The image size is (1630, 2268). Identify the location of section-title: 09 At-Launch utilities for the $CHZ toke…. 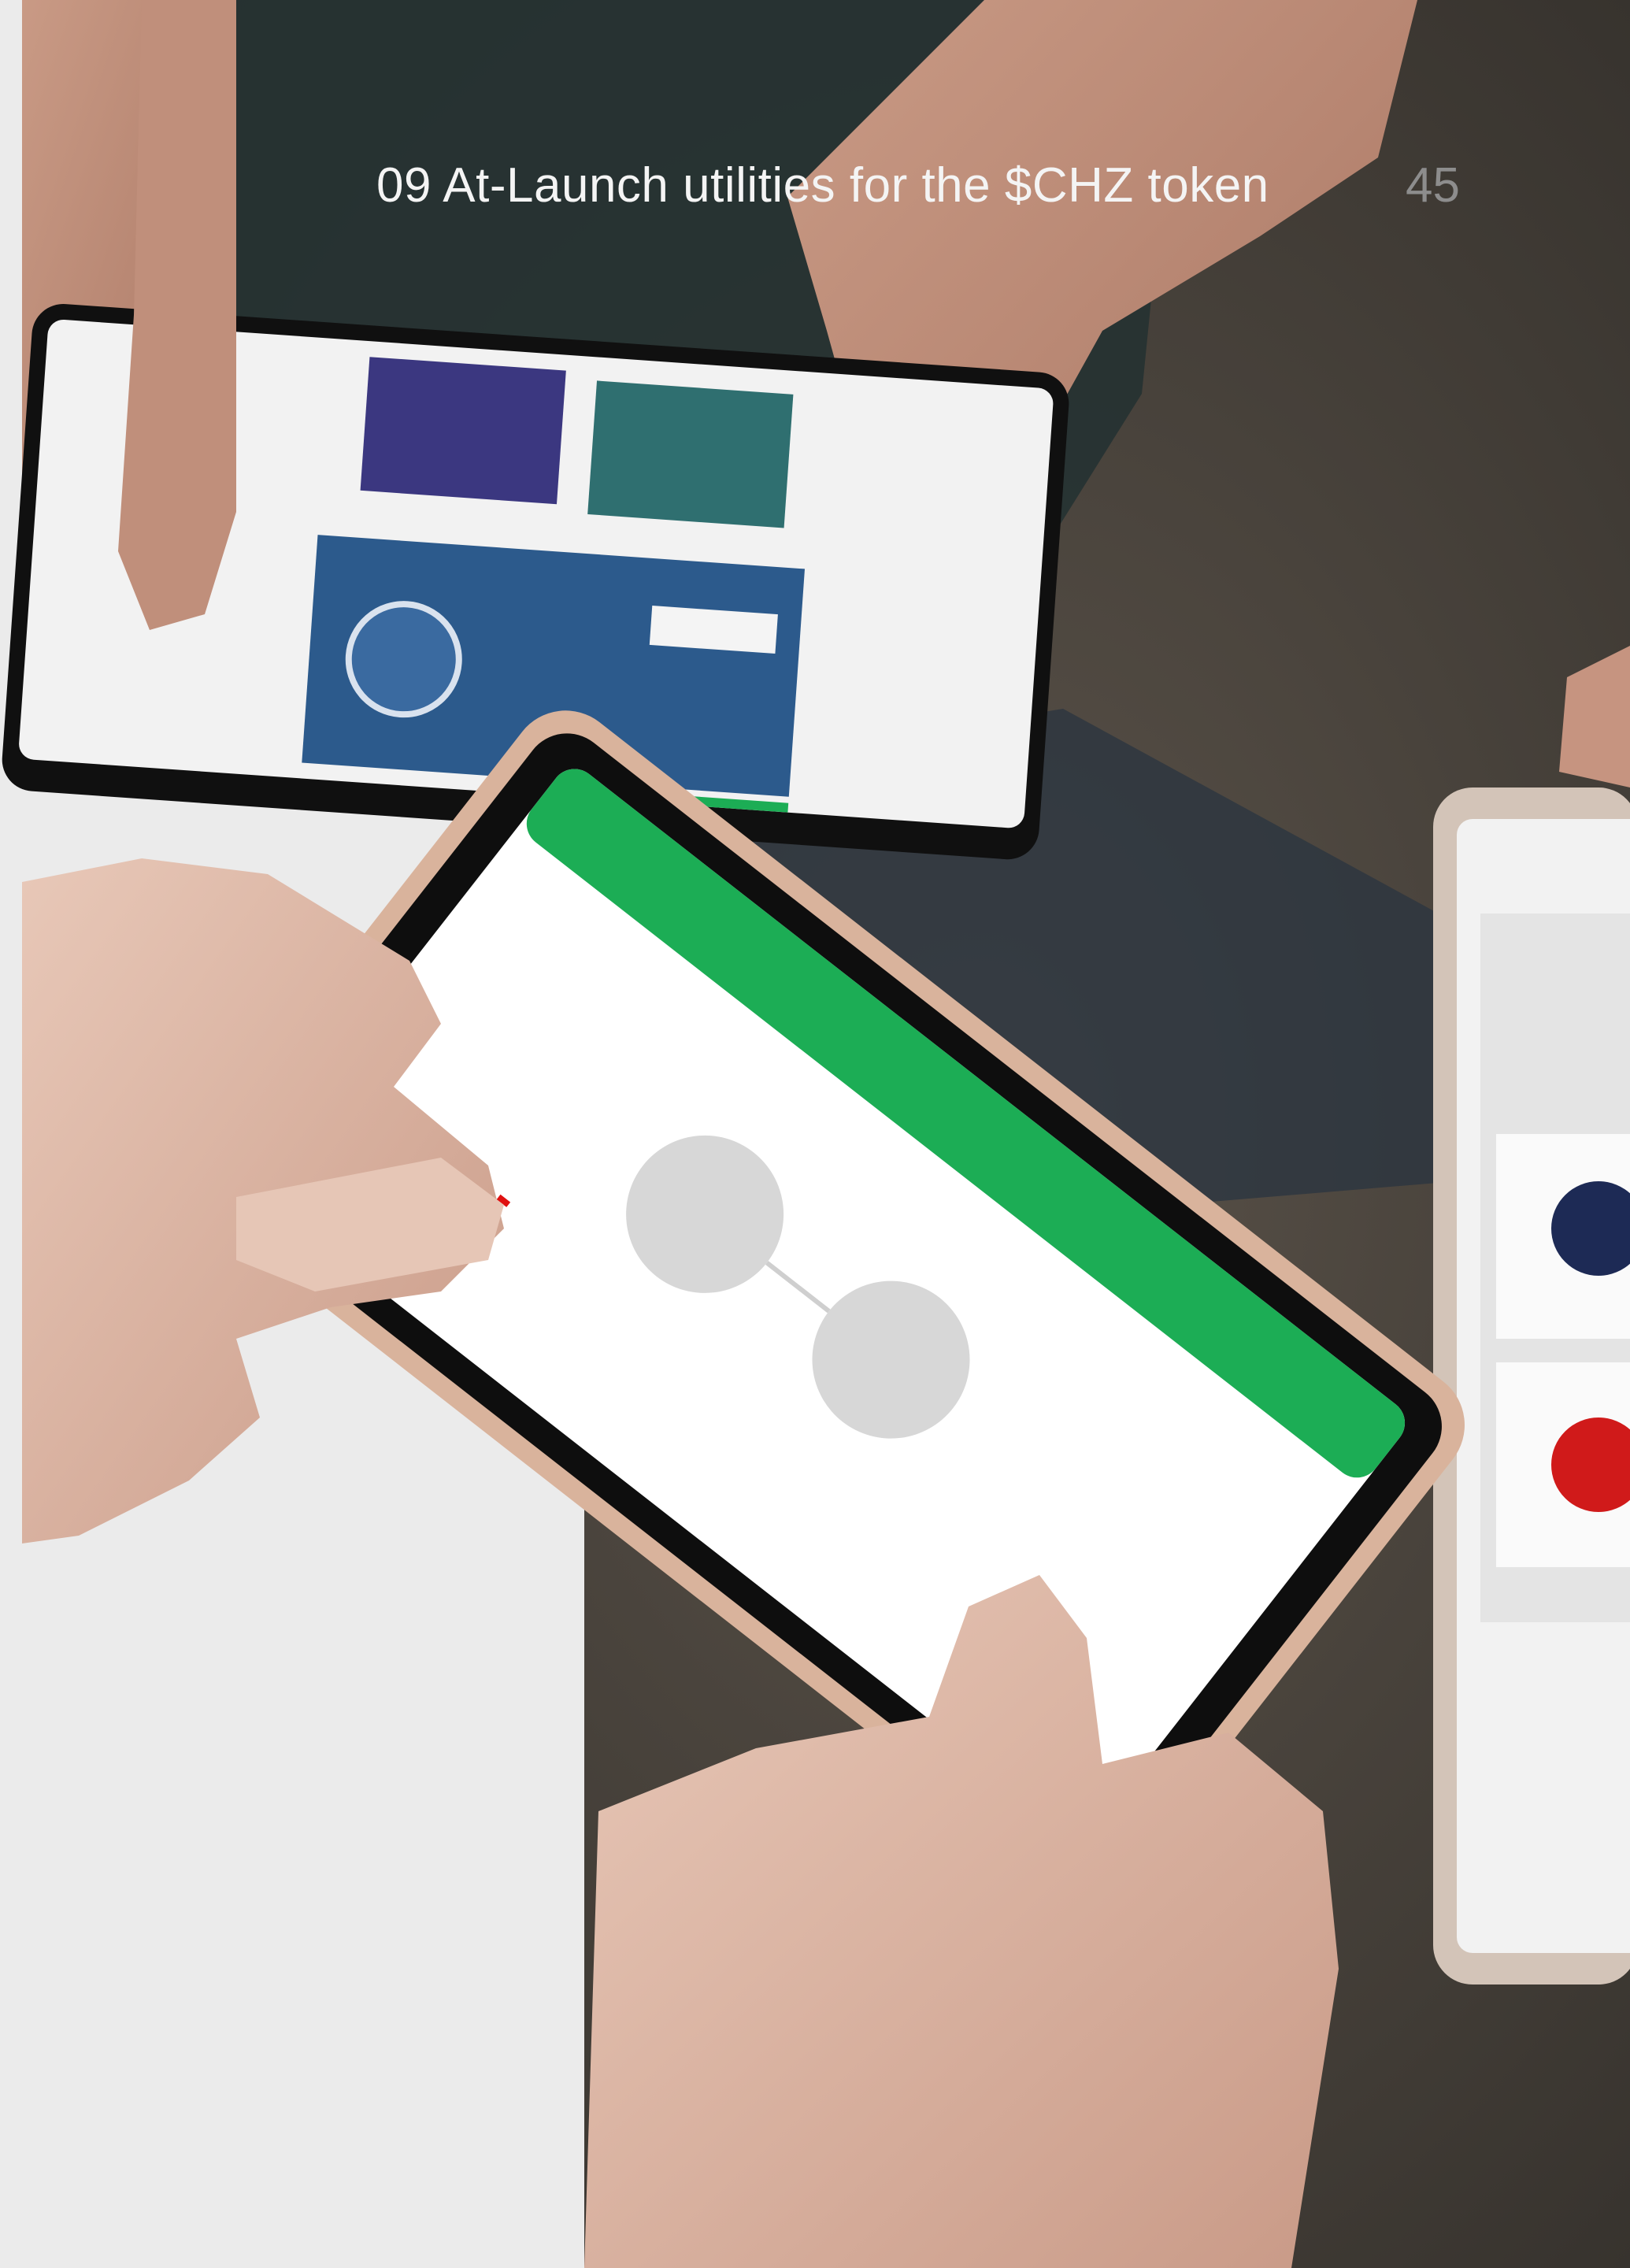
(823, 185).